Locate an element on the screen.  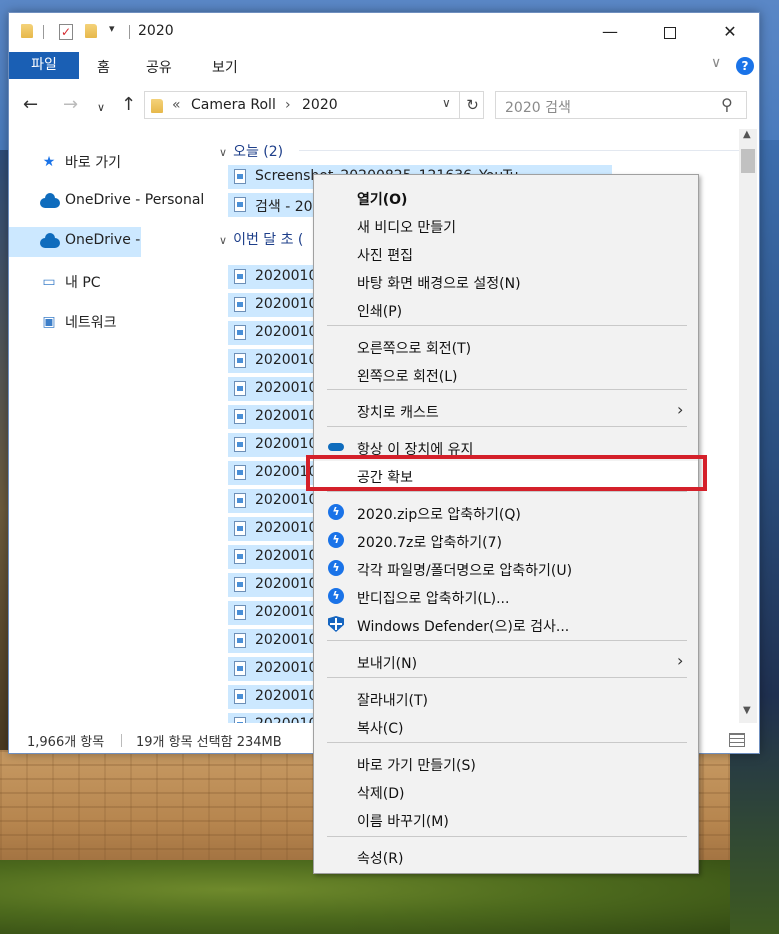
menu-item-7: 왼쪽으로 회전(L) is located at coordinates (506, 374).